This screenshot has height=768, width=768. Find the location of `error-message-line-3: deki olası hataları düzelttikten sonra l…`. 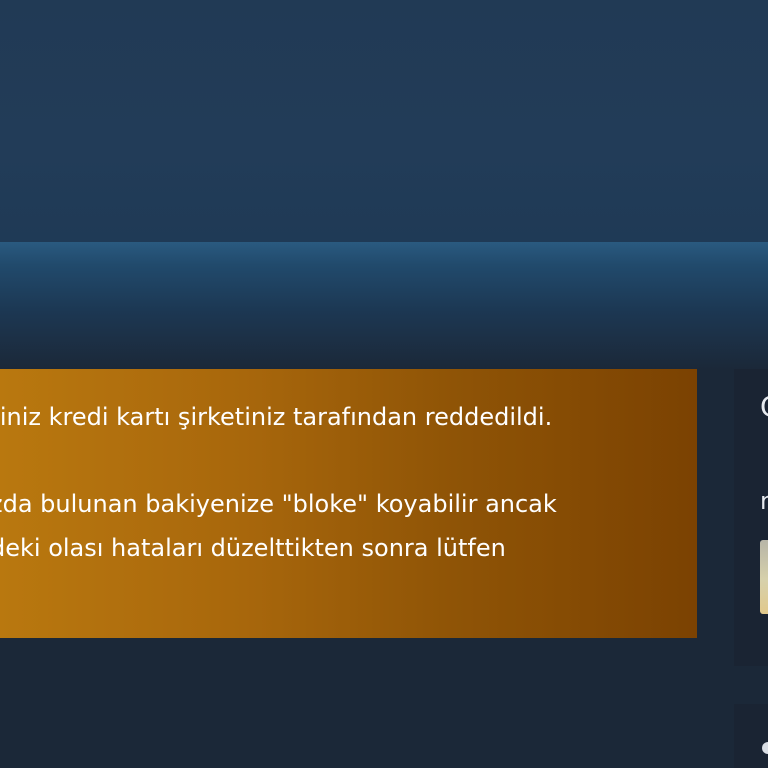

error-message-line-3: deki olası hataları düzelttikten sonra l… is located at coordinates (253, 548).